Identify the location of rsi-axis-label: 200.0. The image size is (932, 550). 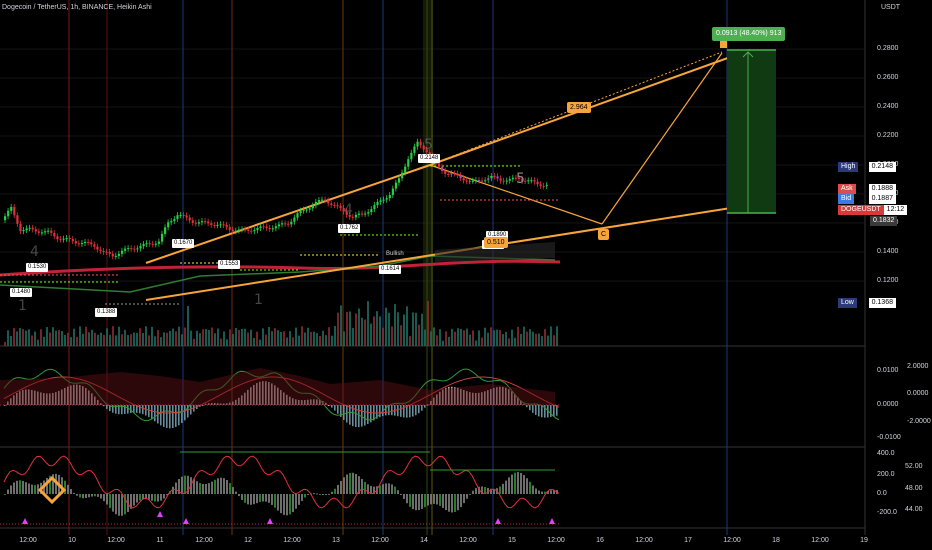
(886, 474).